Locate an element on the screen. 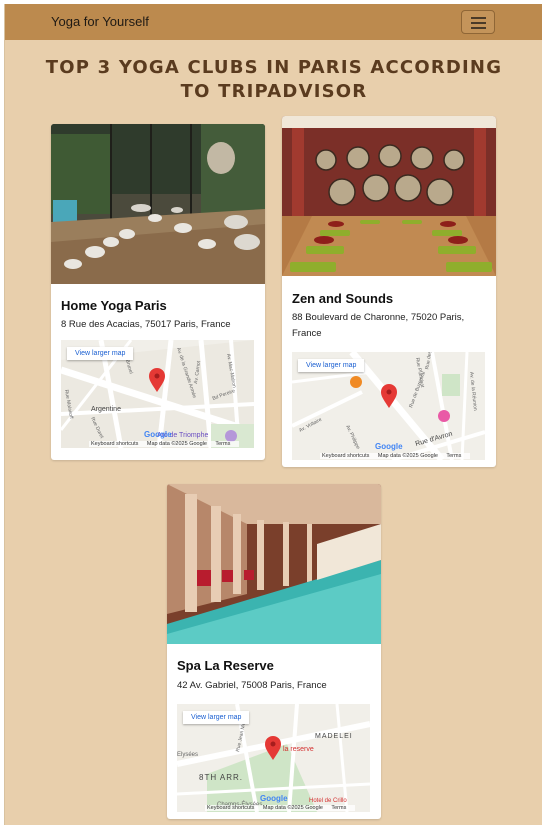 Image resolution: width=542 pixels, height=825 pixels. club-name: Zen and Sounds is located at coordinates (343, 298).